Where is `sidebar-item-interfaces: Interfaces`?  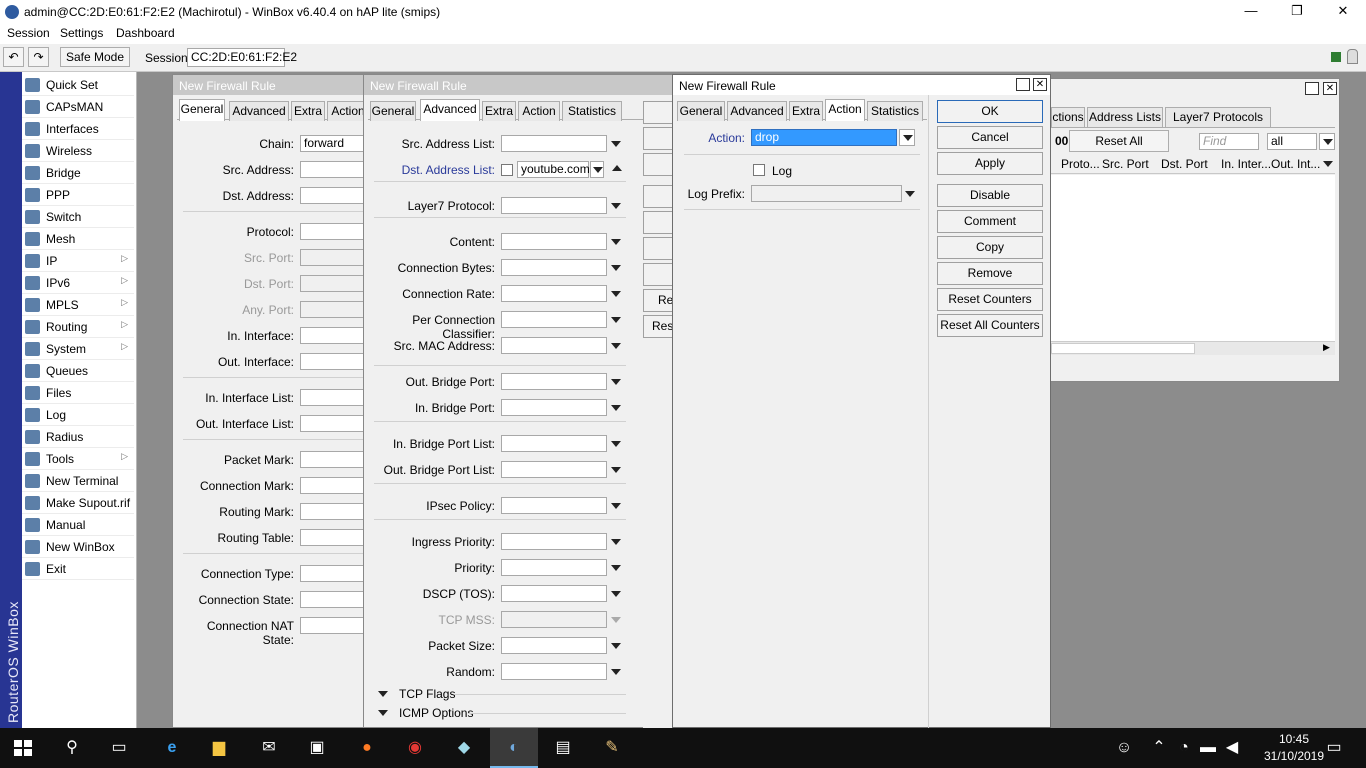 sidebar-item-interfaces: Interfaces is located at coordinates (78, 129).